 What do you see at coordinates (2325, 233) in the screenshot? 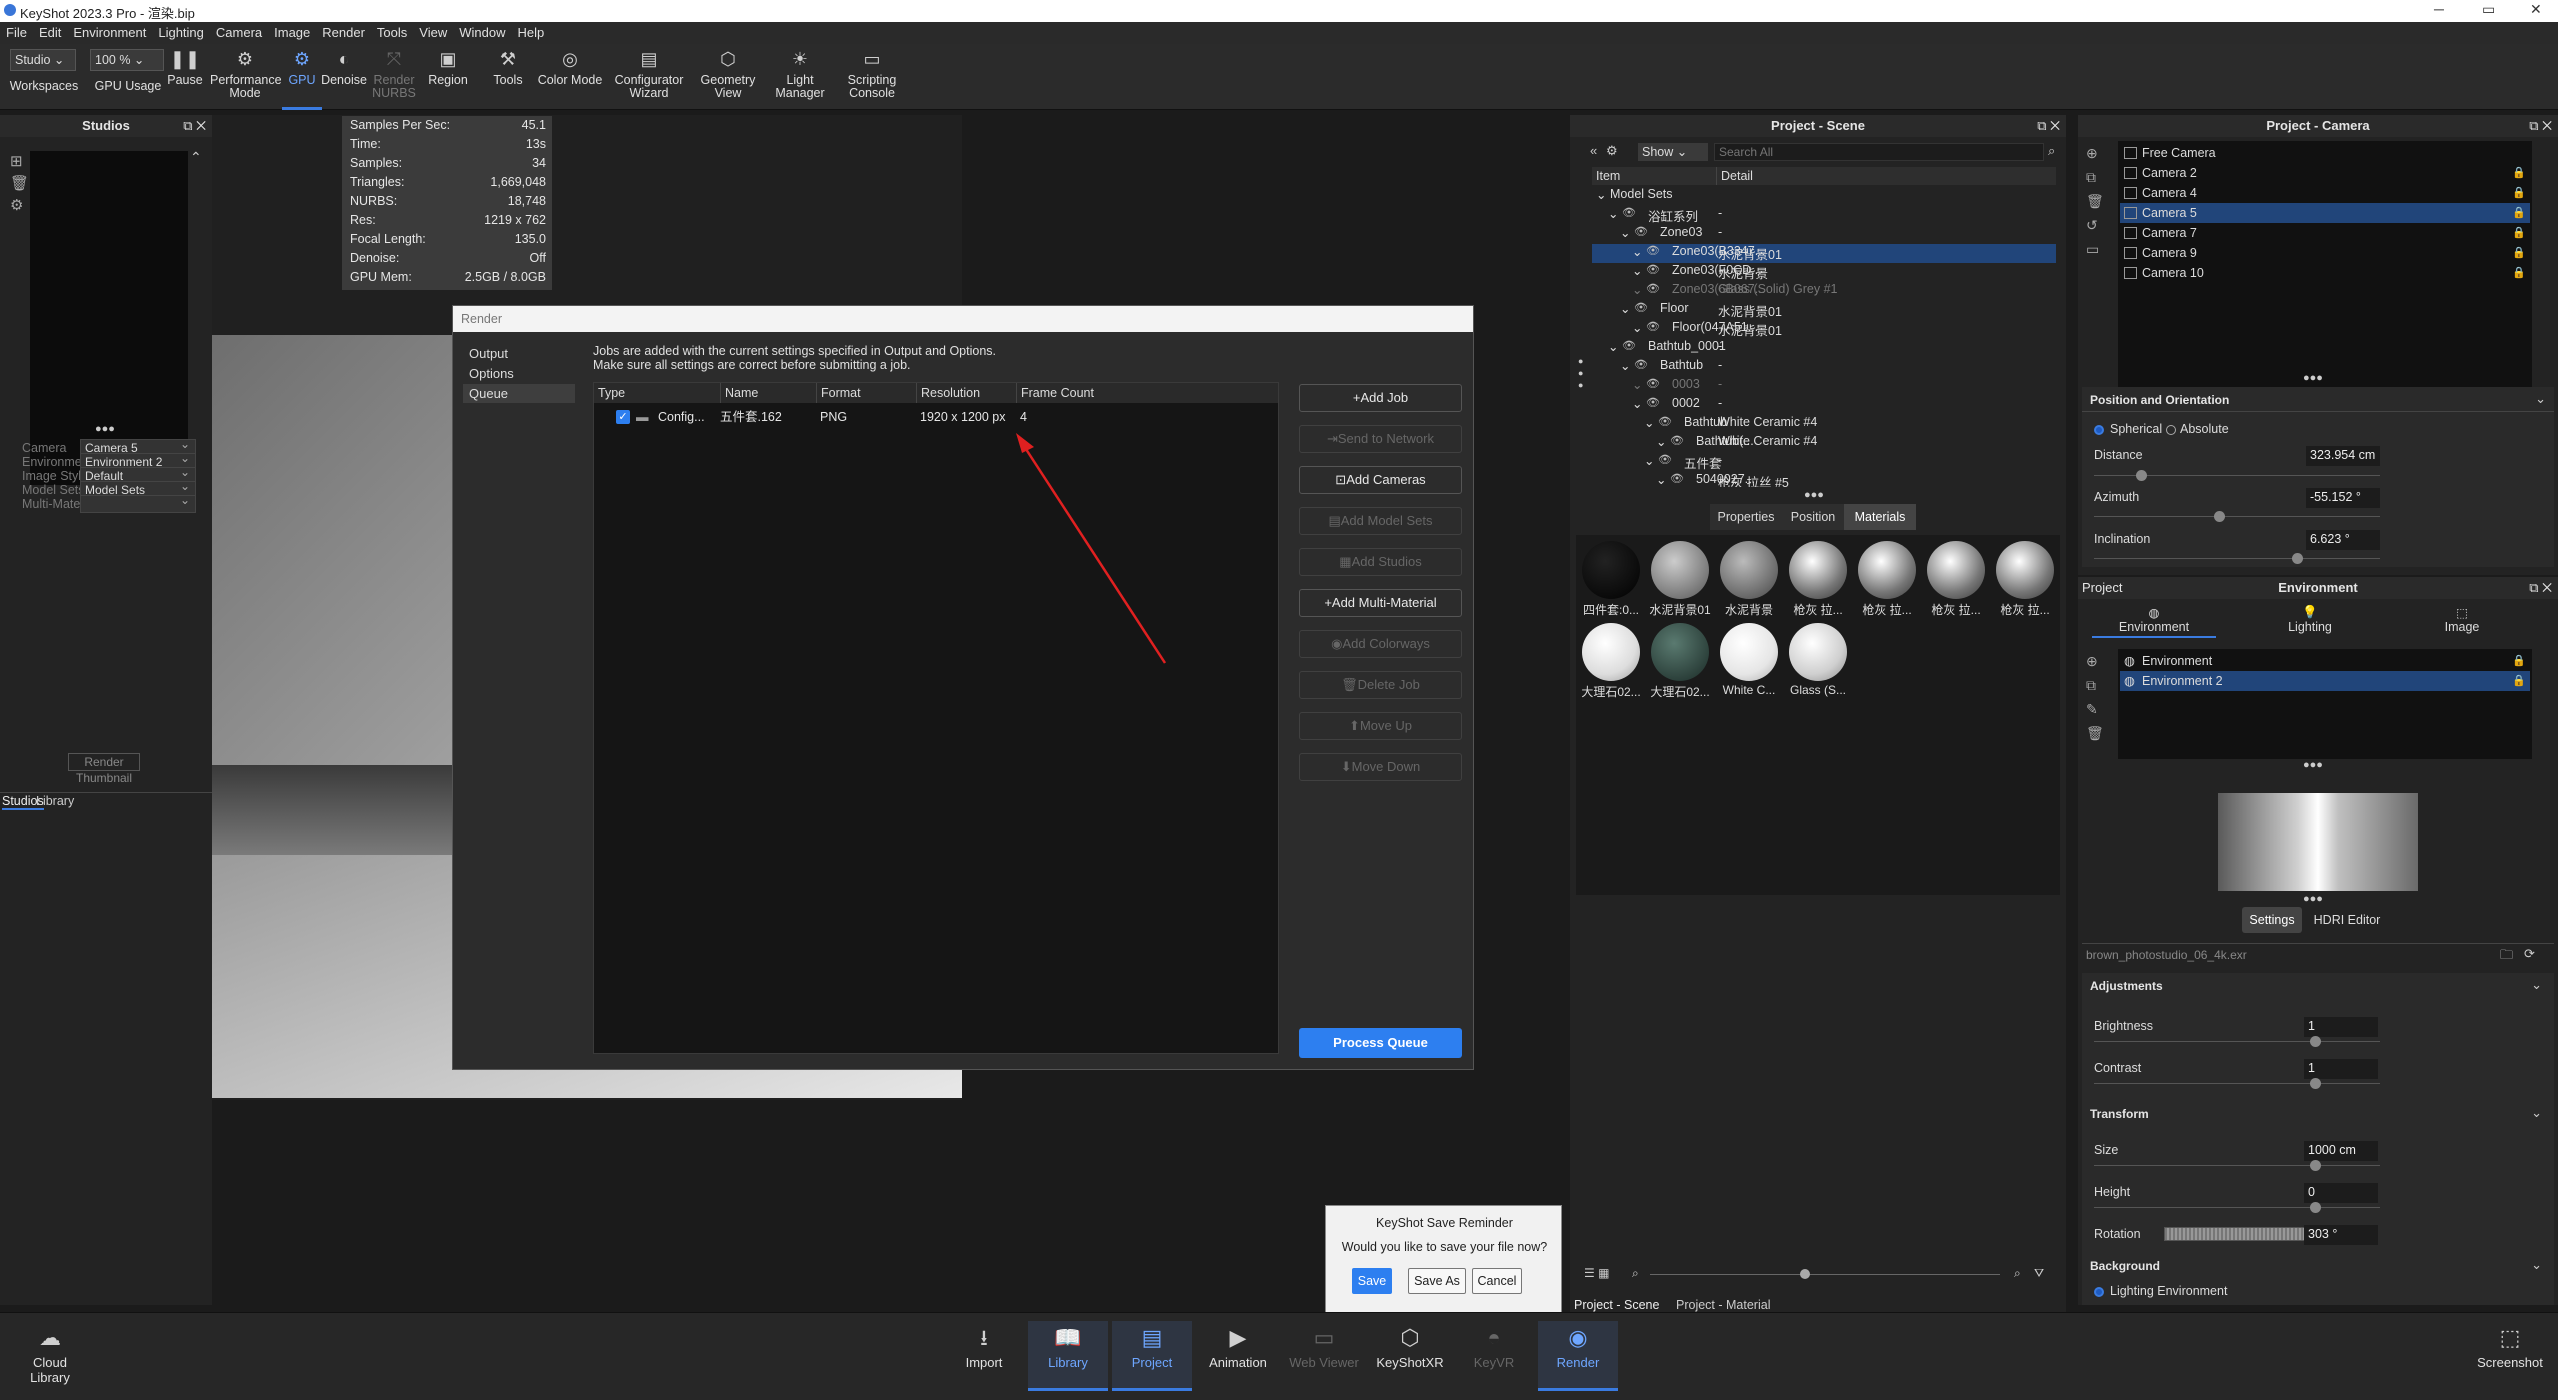
I see `camera-item: Camera 7 🔒` at bounding box center [2325, 233].